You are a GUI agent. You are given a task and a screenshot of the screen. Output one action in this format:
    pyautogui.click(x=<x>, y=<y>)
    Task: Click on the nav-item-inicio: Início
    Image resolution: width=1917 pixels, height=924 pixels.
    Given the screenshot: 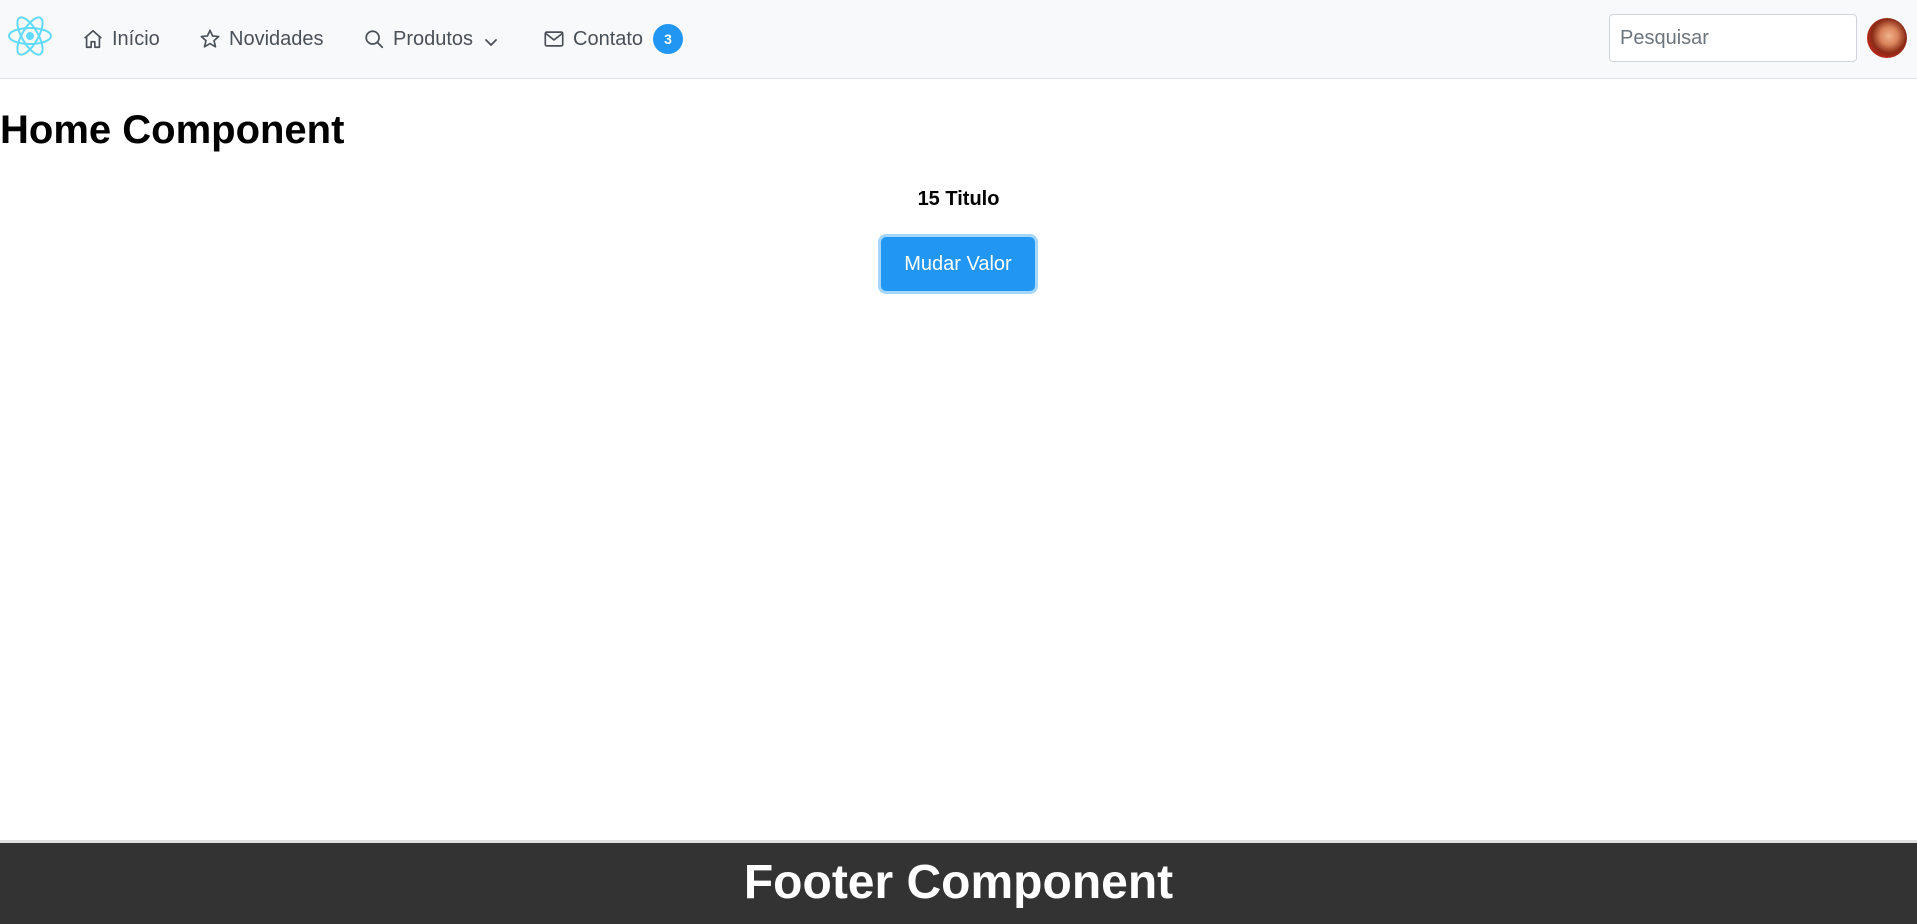 What is the action you would take?
    pyautogui.click(x=121, y=39)
    